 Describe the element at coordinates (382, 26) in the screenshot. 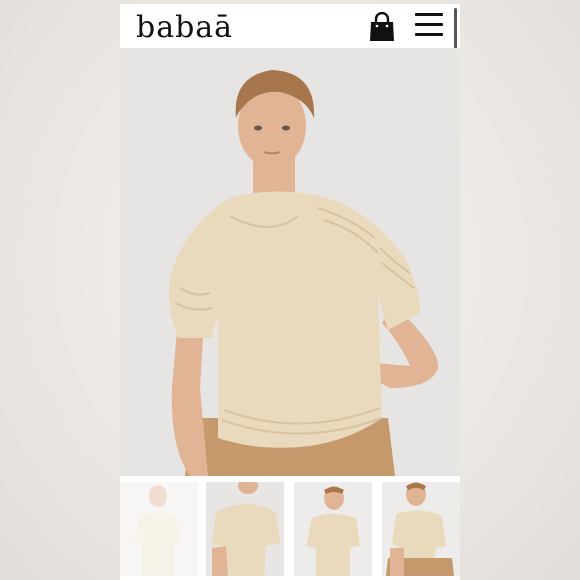

I see `shopping-bag-icon` at that location.